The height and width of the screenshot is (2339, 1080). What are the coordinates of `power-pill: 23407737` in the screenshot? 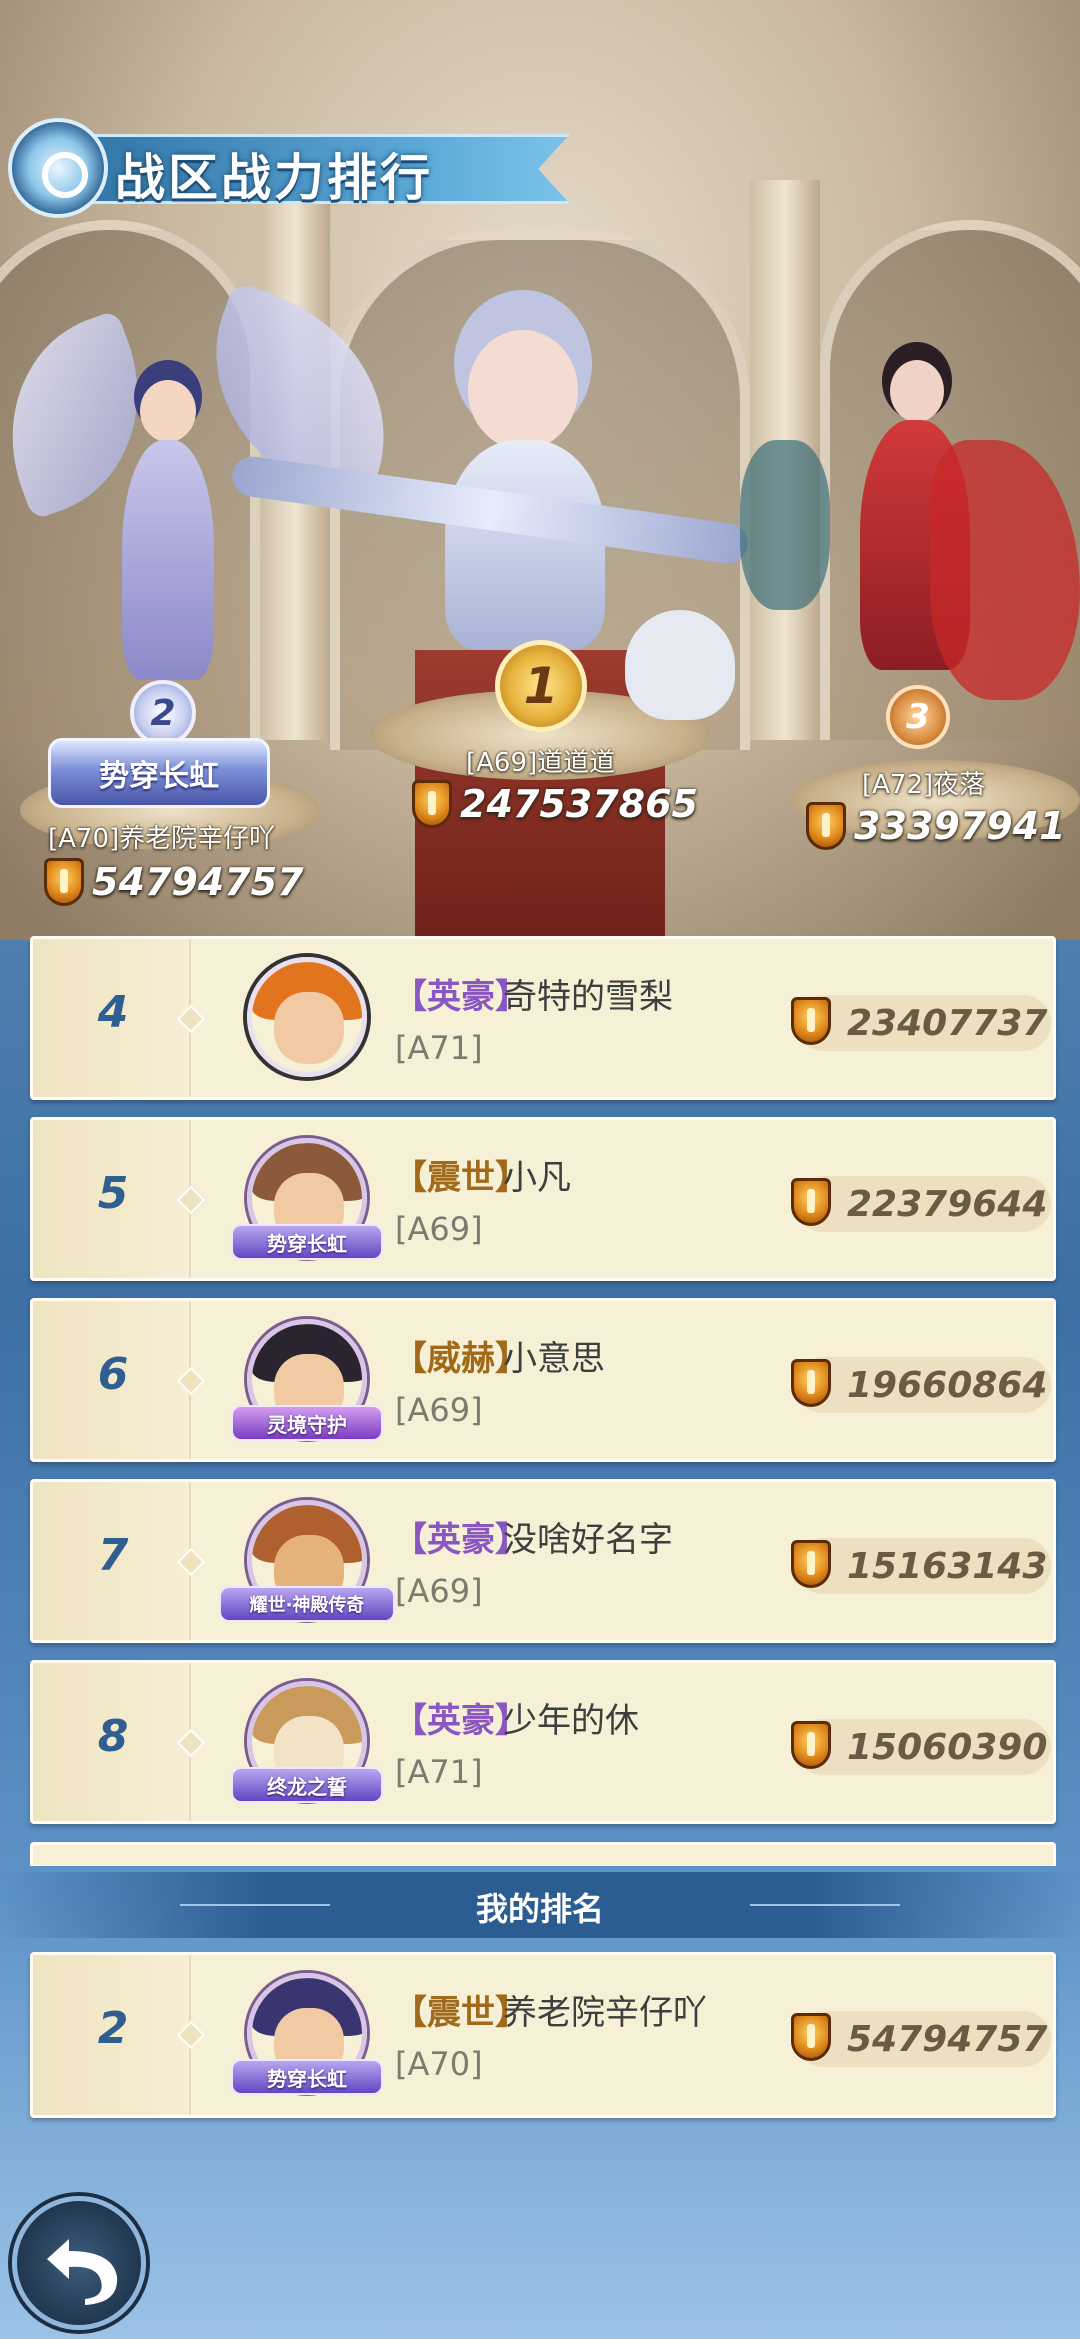 It's located at (921, 1023).